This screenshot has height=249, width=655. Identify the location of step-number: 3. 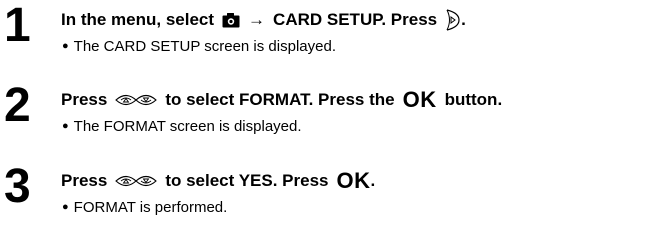
(17, 186).